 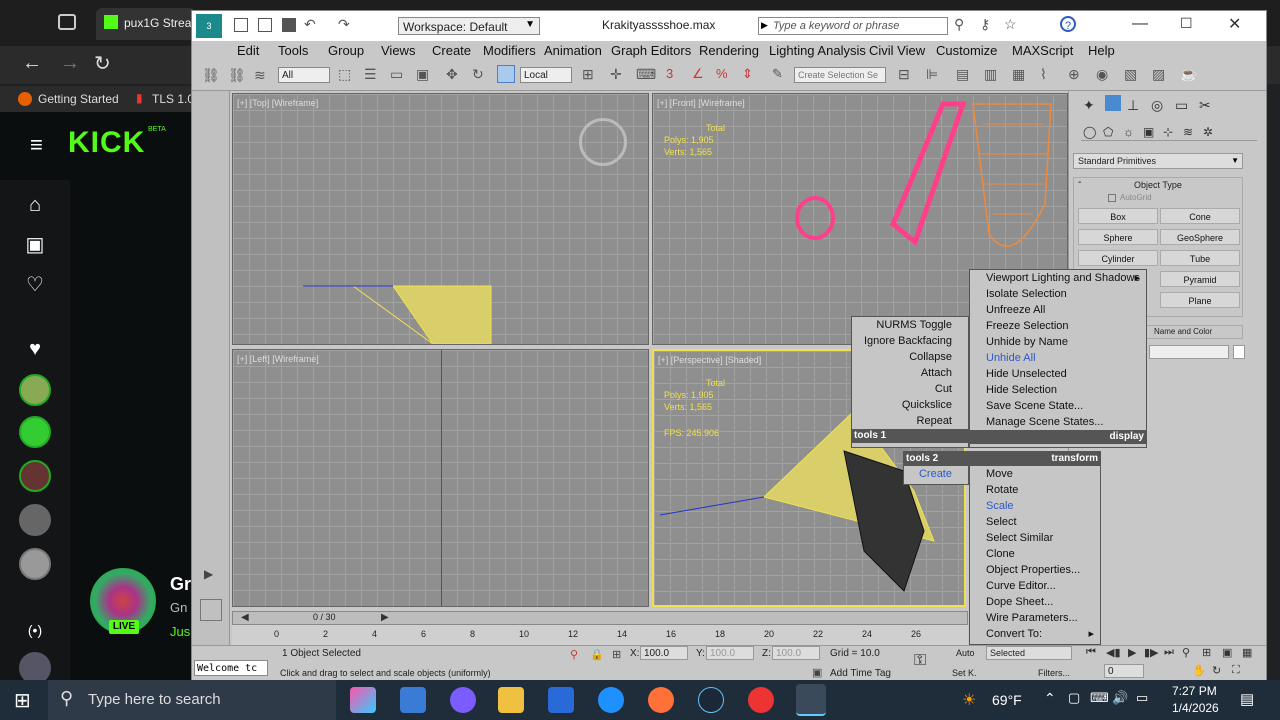 I want to click on maxscript-listener: Welcome tc, so click(x=231, y=668).